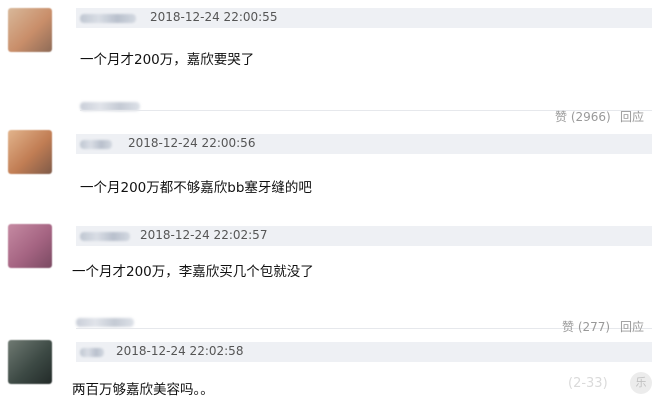 The height and width of the screenshot is (406, 657). I want to click on comment-text: 一个月才200万，嘉欣要哭了, so click(167, 60).